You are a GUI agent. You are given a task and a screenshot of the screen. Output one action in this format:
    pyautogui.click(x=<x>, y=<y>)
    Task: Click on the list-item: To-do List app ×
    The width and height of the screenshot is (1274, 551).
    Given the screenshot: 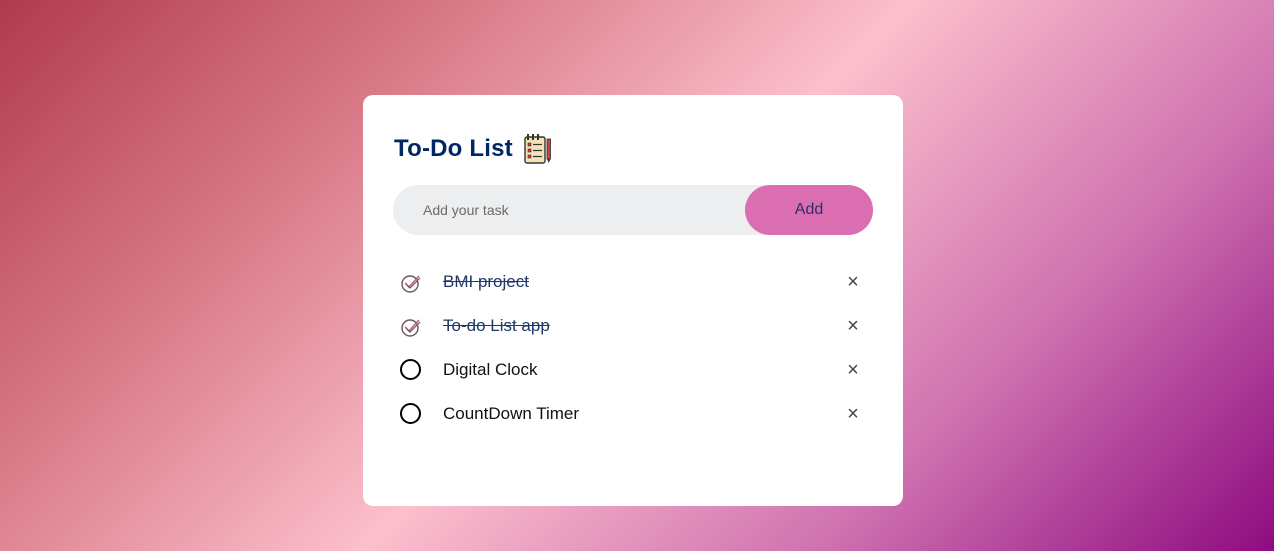 What is the action you would take?
    pyautogui.click(x=633, y=325)
    